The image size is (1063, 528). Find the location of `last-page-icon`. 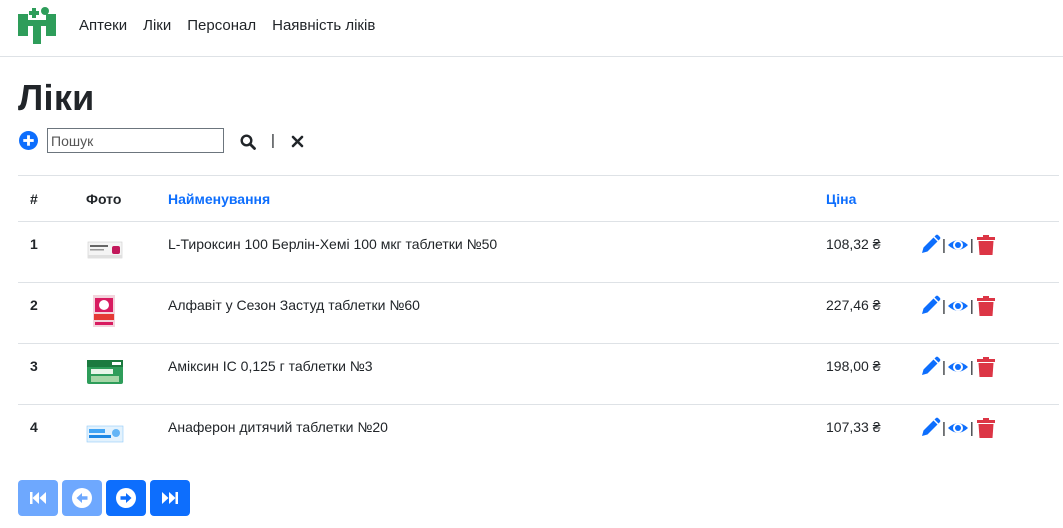

last-page-icon is located at coordinates (170, 498).